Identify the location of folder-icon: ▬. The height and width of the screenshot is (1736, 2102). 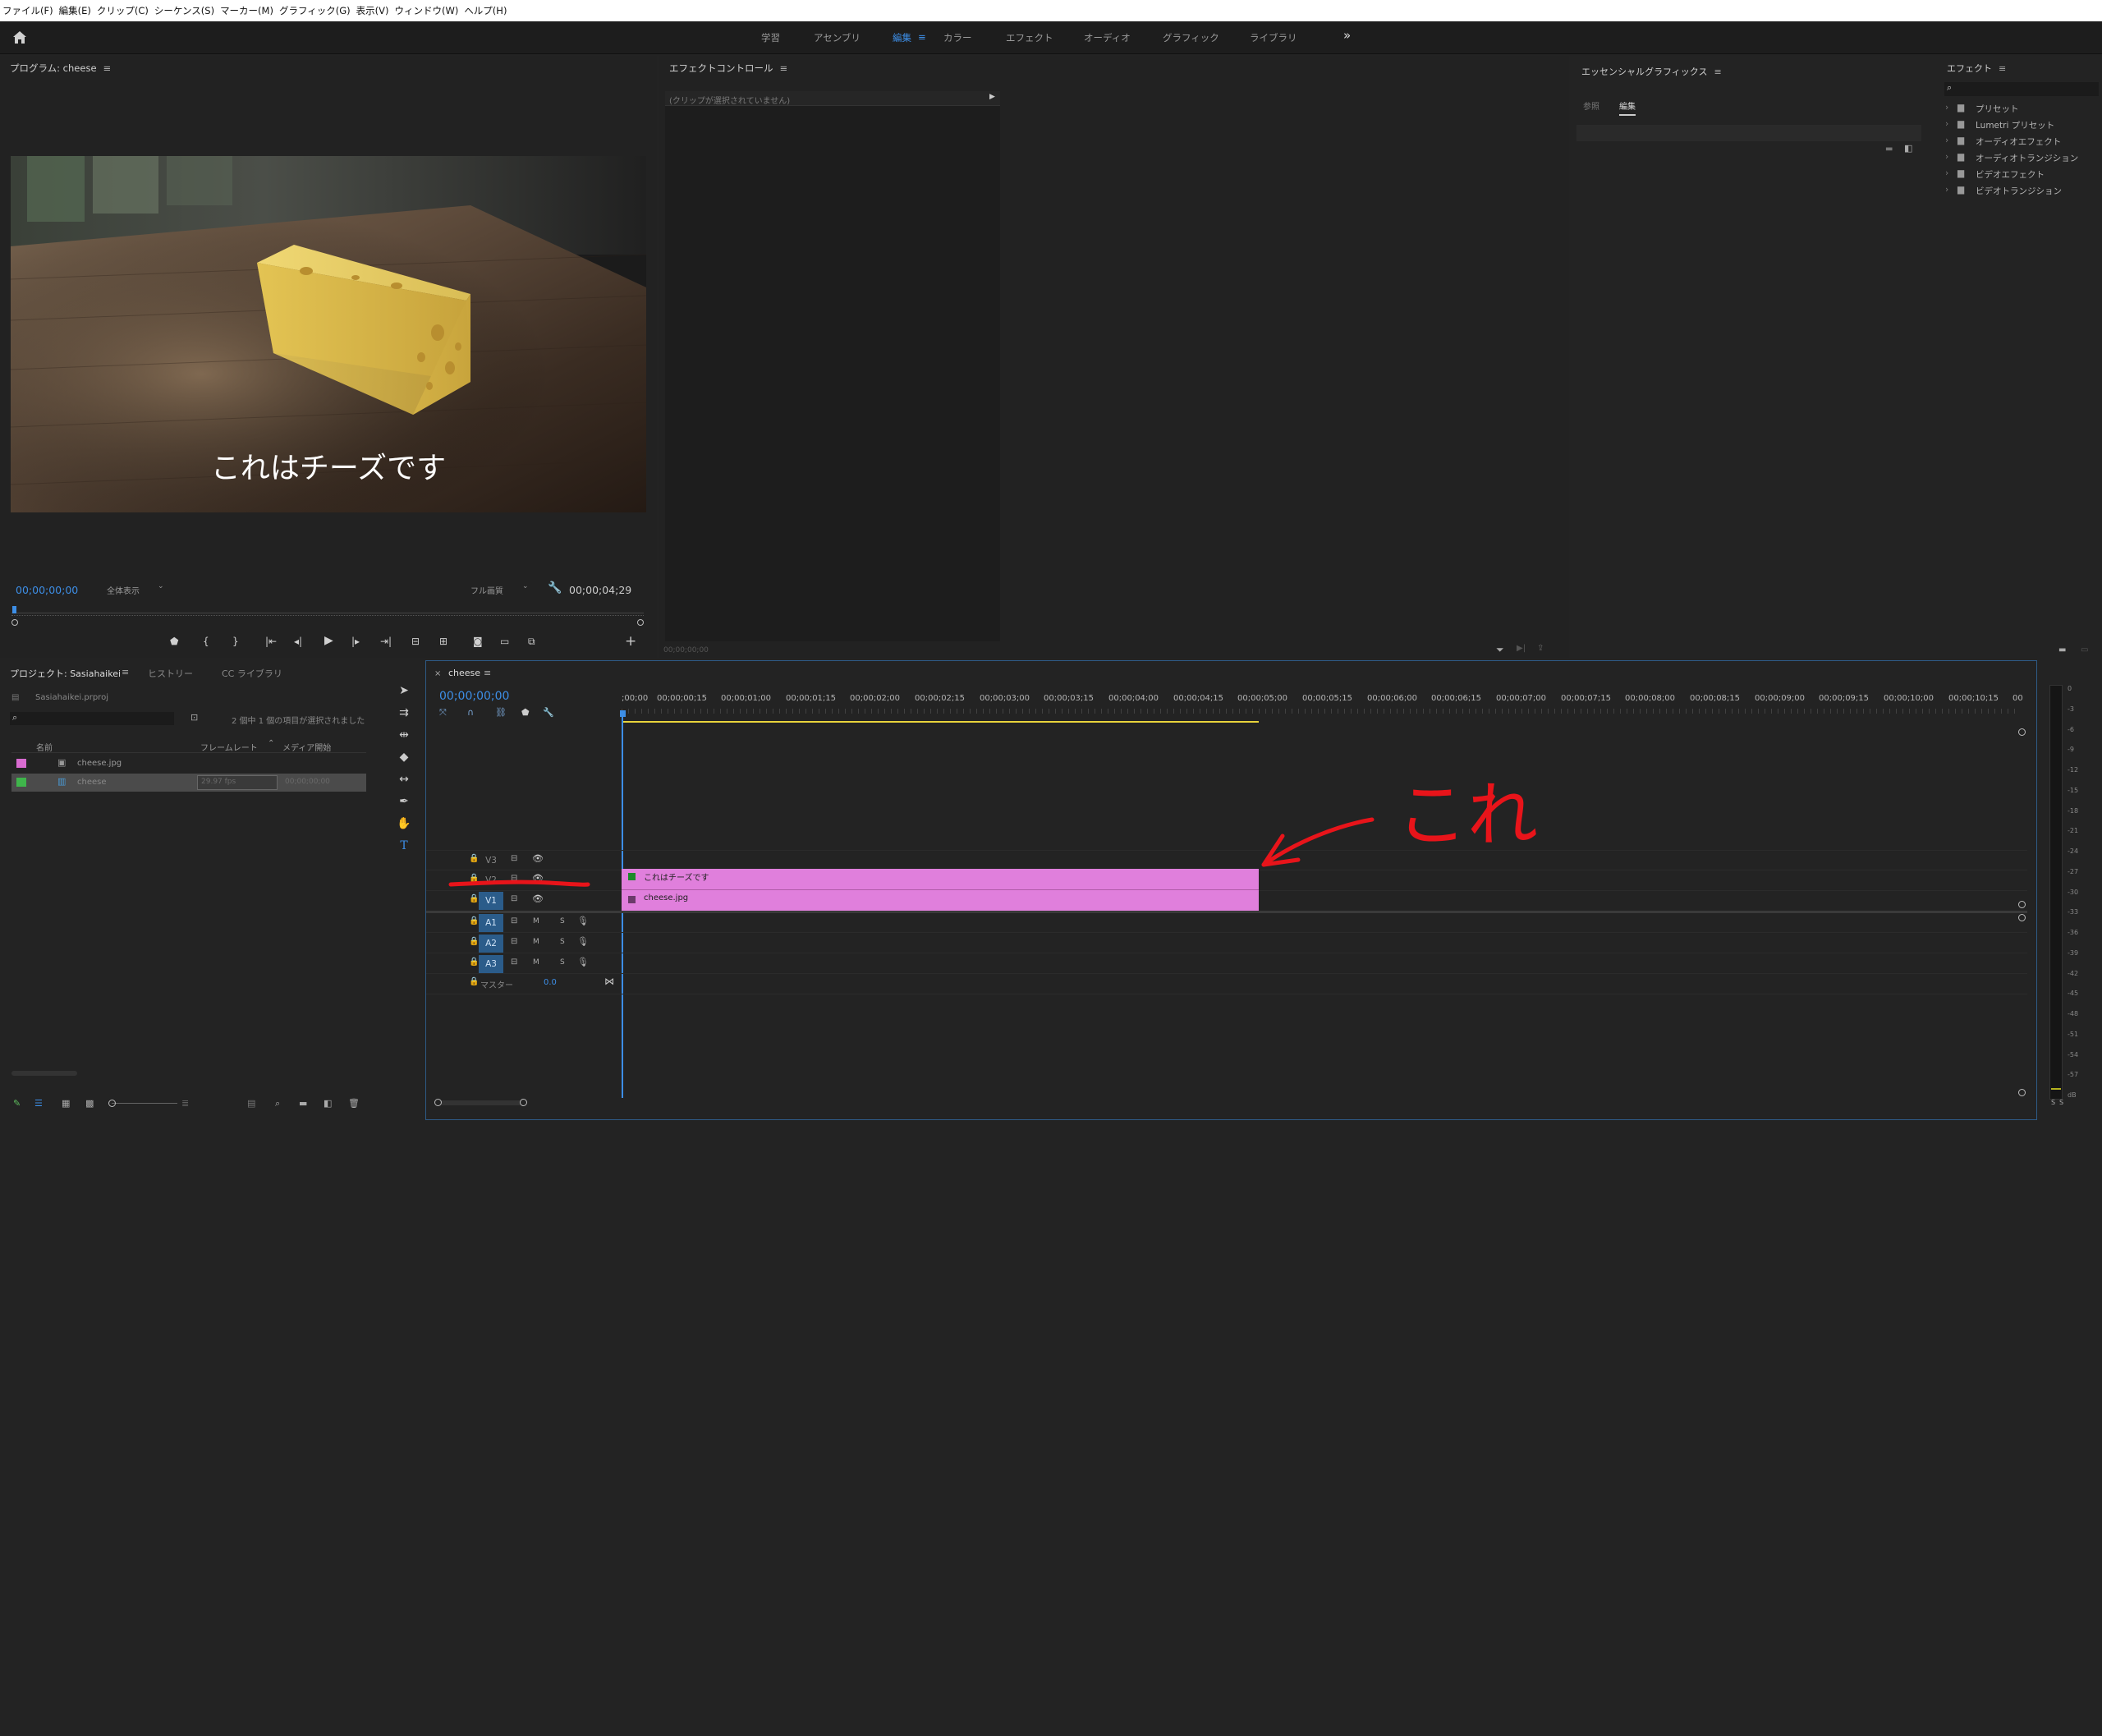
(1889, 149).